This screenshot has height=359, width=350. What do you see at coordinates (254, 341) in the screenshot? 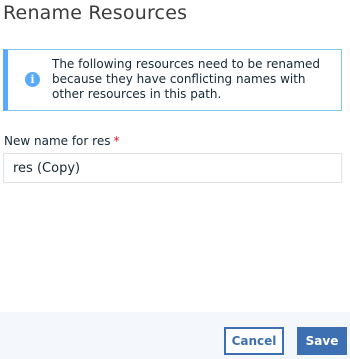
I see `cancel-button: Cancel` at bounding box center [254, 341].